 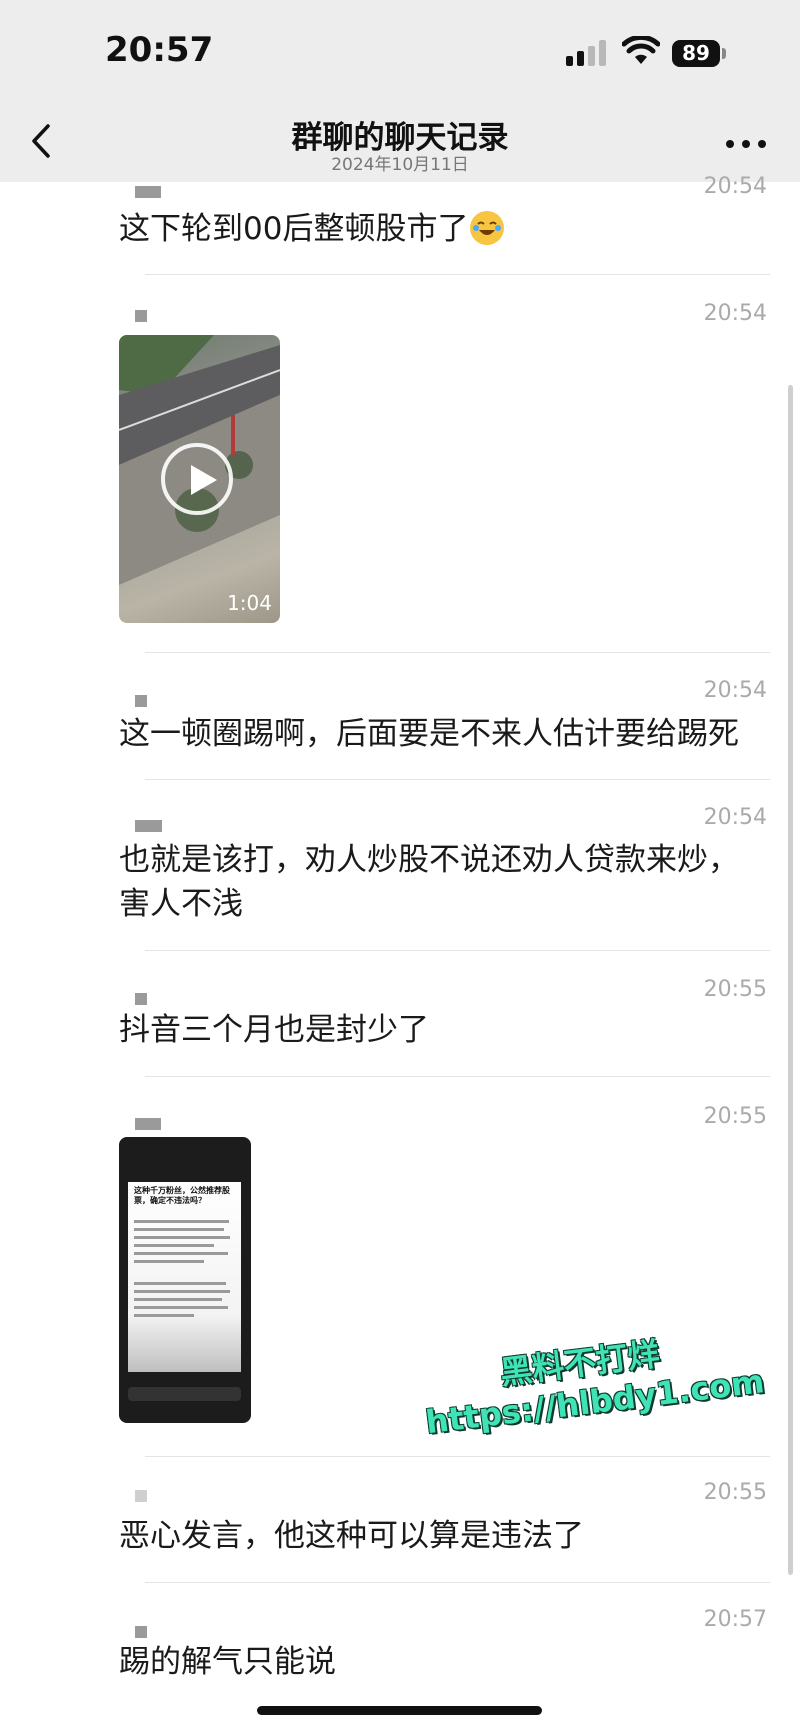 What do you see at coordinates (400, 165) in the screenshot?
I see `page-subtitle-date: 2024年10月11日` at bounding box center [400, 165].